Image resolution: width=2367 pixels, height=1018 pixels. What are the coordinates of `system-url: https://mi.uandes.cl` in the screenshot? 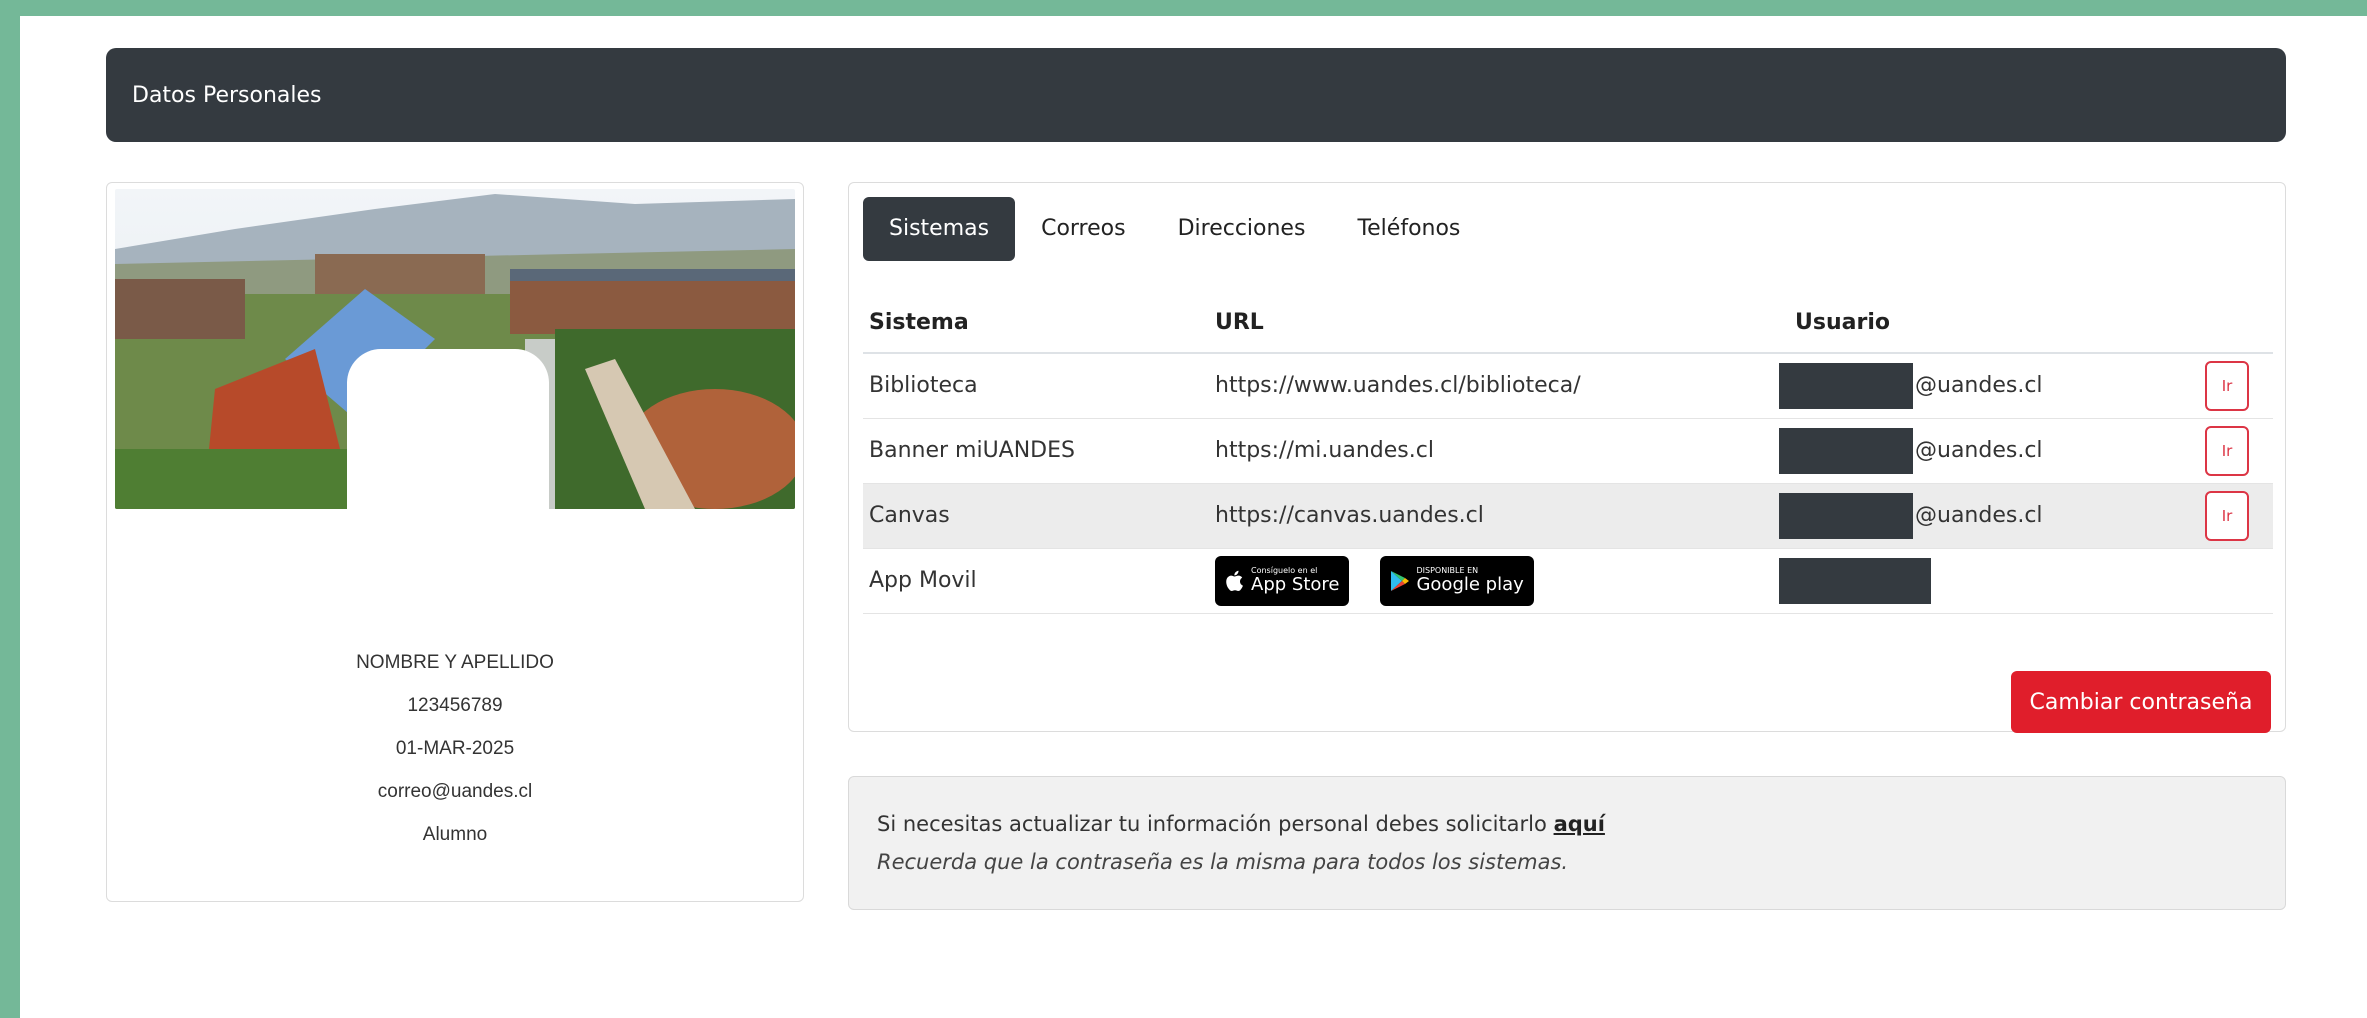 It's located at (1499, 451).